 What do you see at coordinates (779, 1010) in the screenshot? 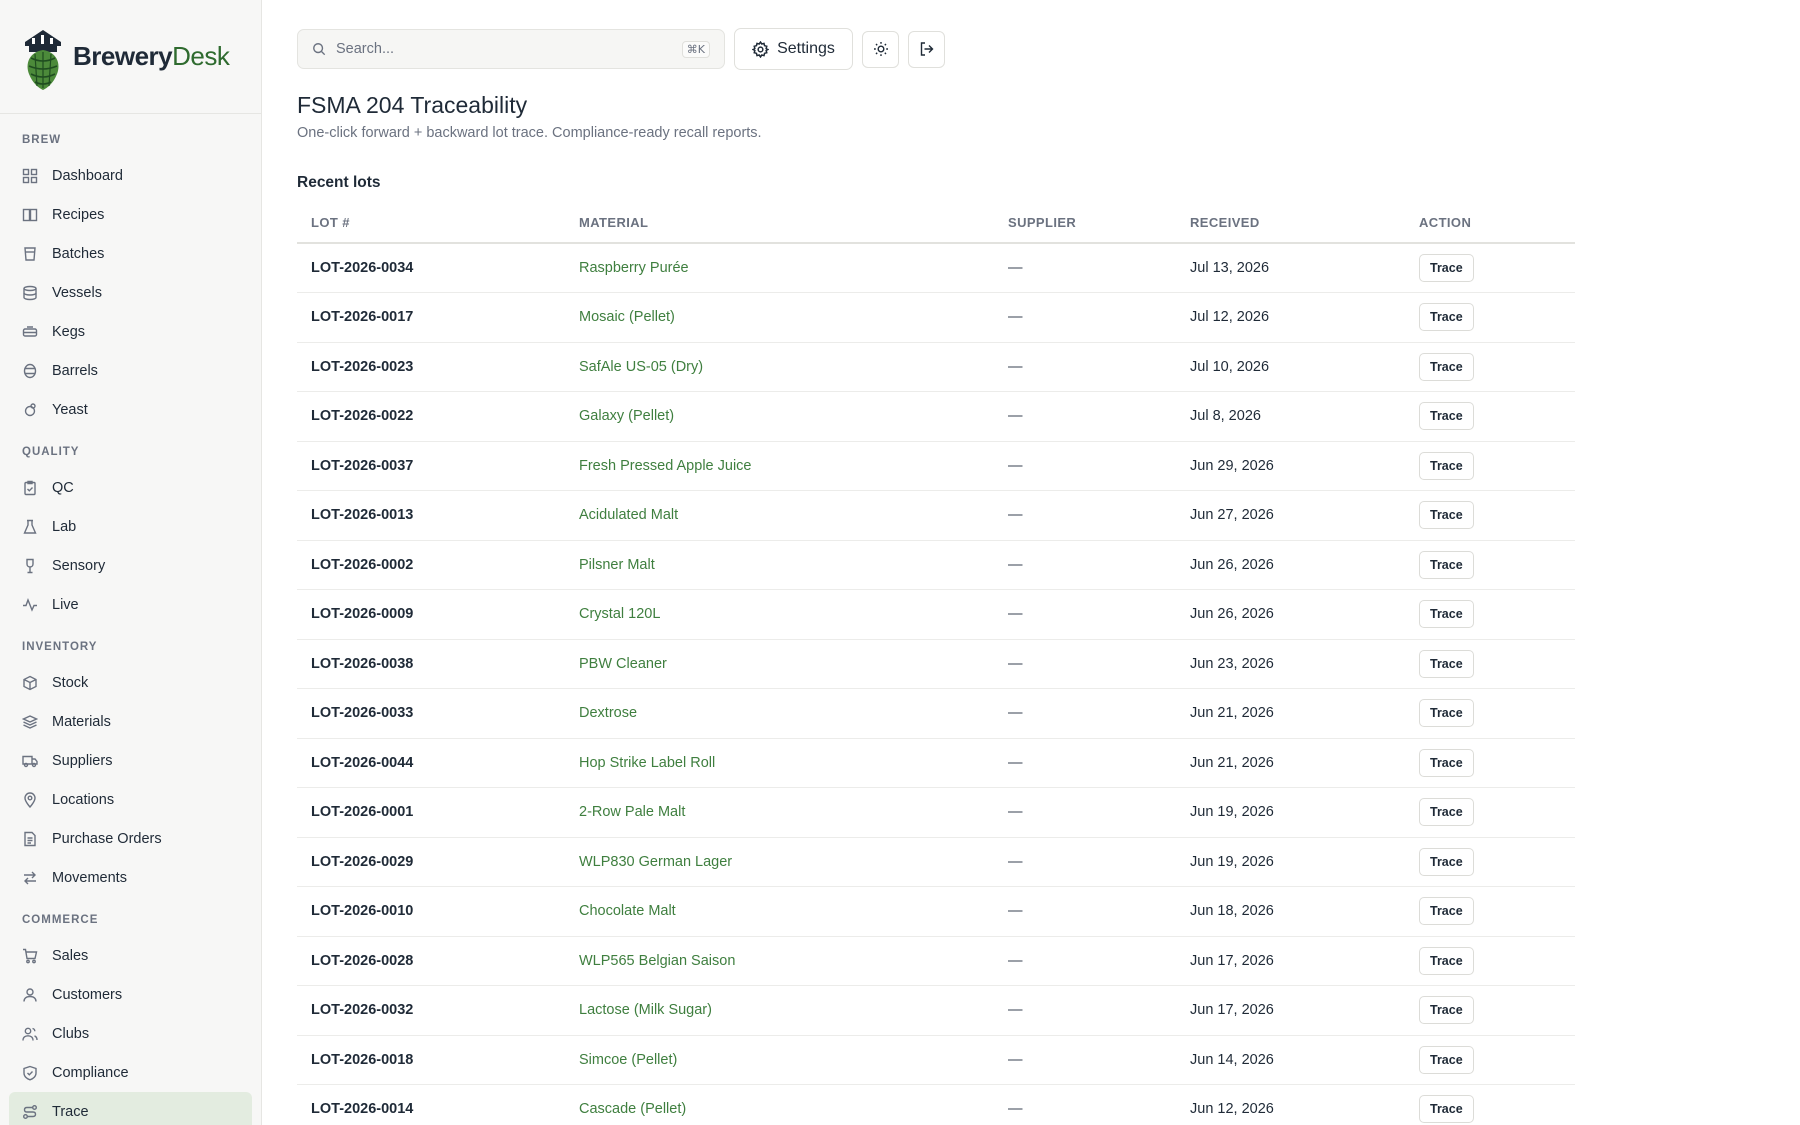
I see `material-link: Lactose (Milk Sugar)` at bounding box center [779, 1010].